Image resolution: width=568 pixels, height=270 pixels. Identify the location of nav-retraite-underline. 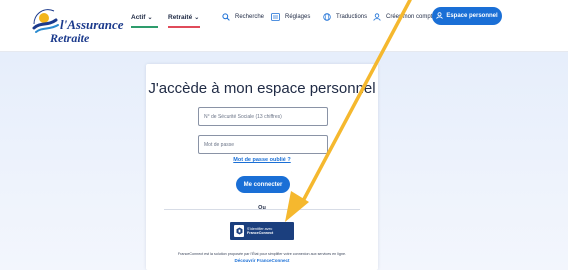
(184, 27).